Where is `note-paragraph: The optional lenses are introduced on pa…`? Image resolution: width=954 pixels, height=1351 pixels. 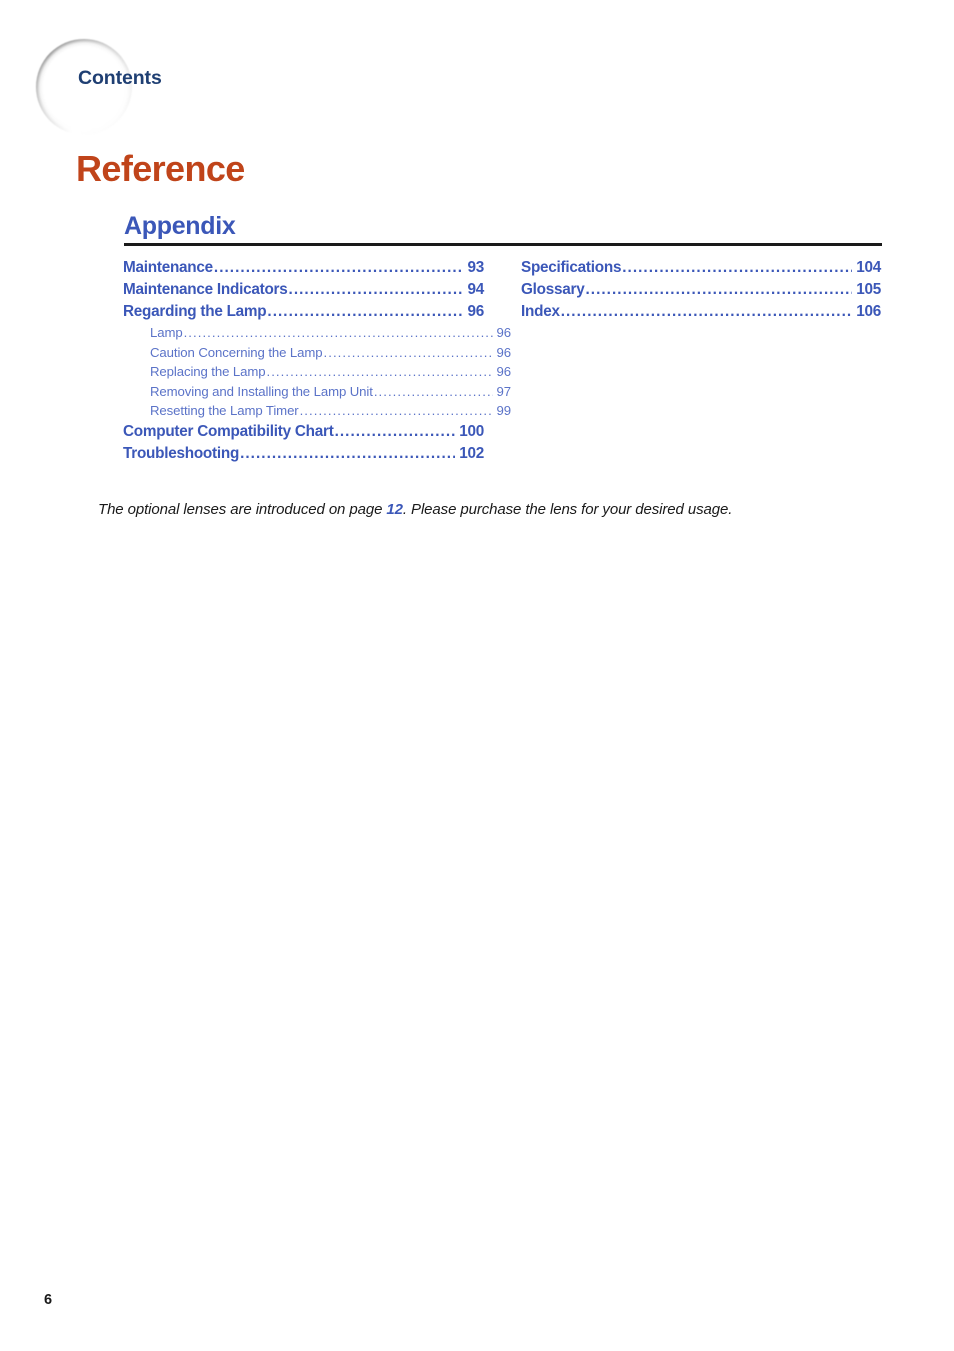 note-paragraph: The optional lenses are introduced on pa… is located at coordinates (482, 509).